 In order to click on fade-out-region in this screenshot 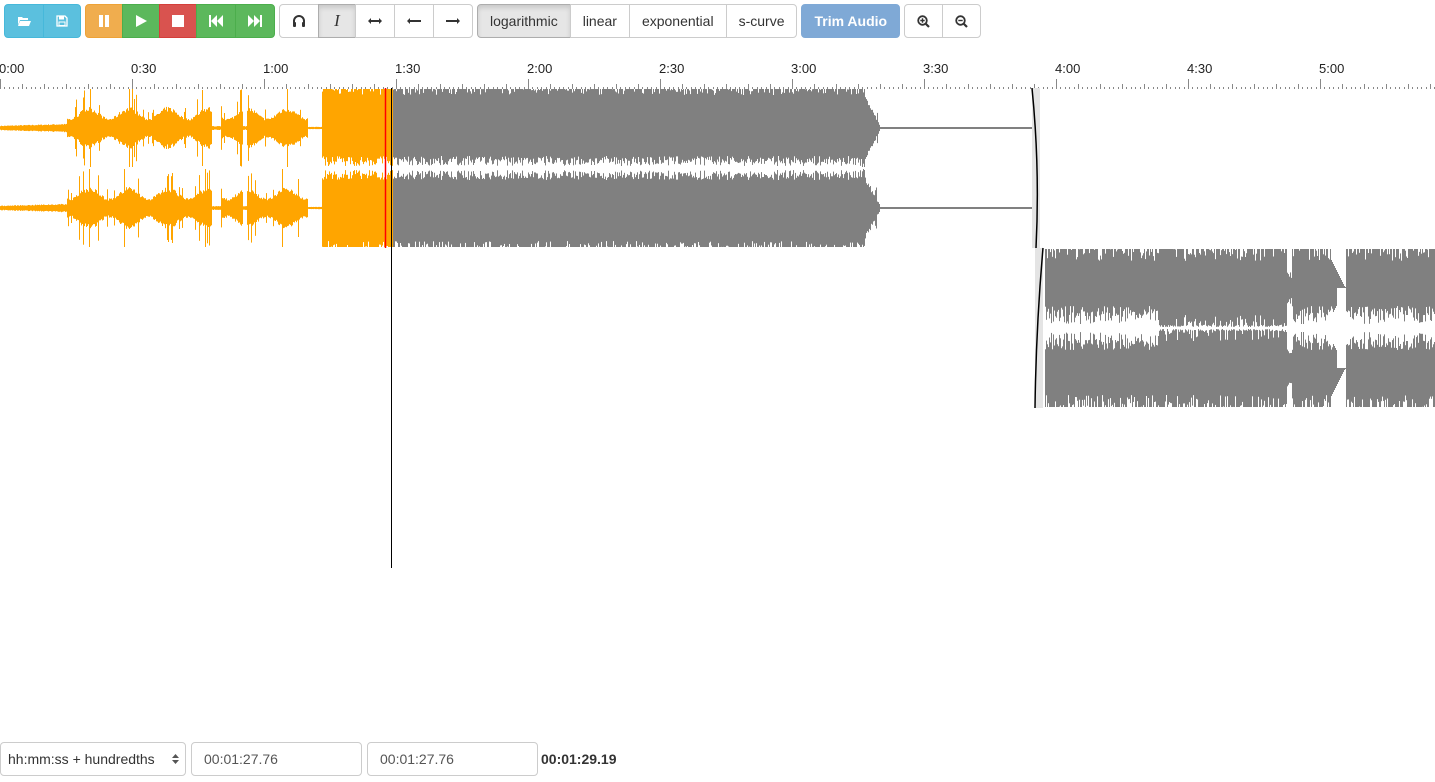, I will do `click(1036, 168)`.